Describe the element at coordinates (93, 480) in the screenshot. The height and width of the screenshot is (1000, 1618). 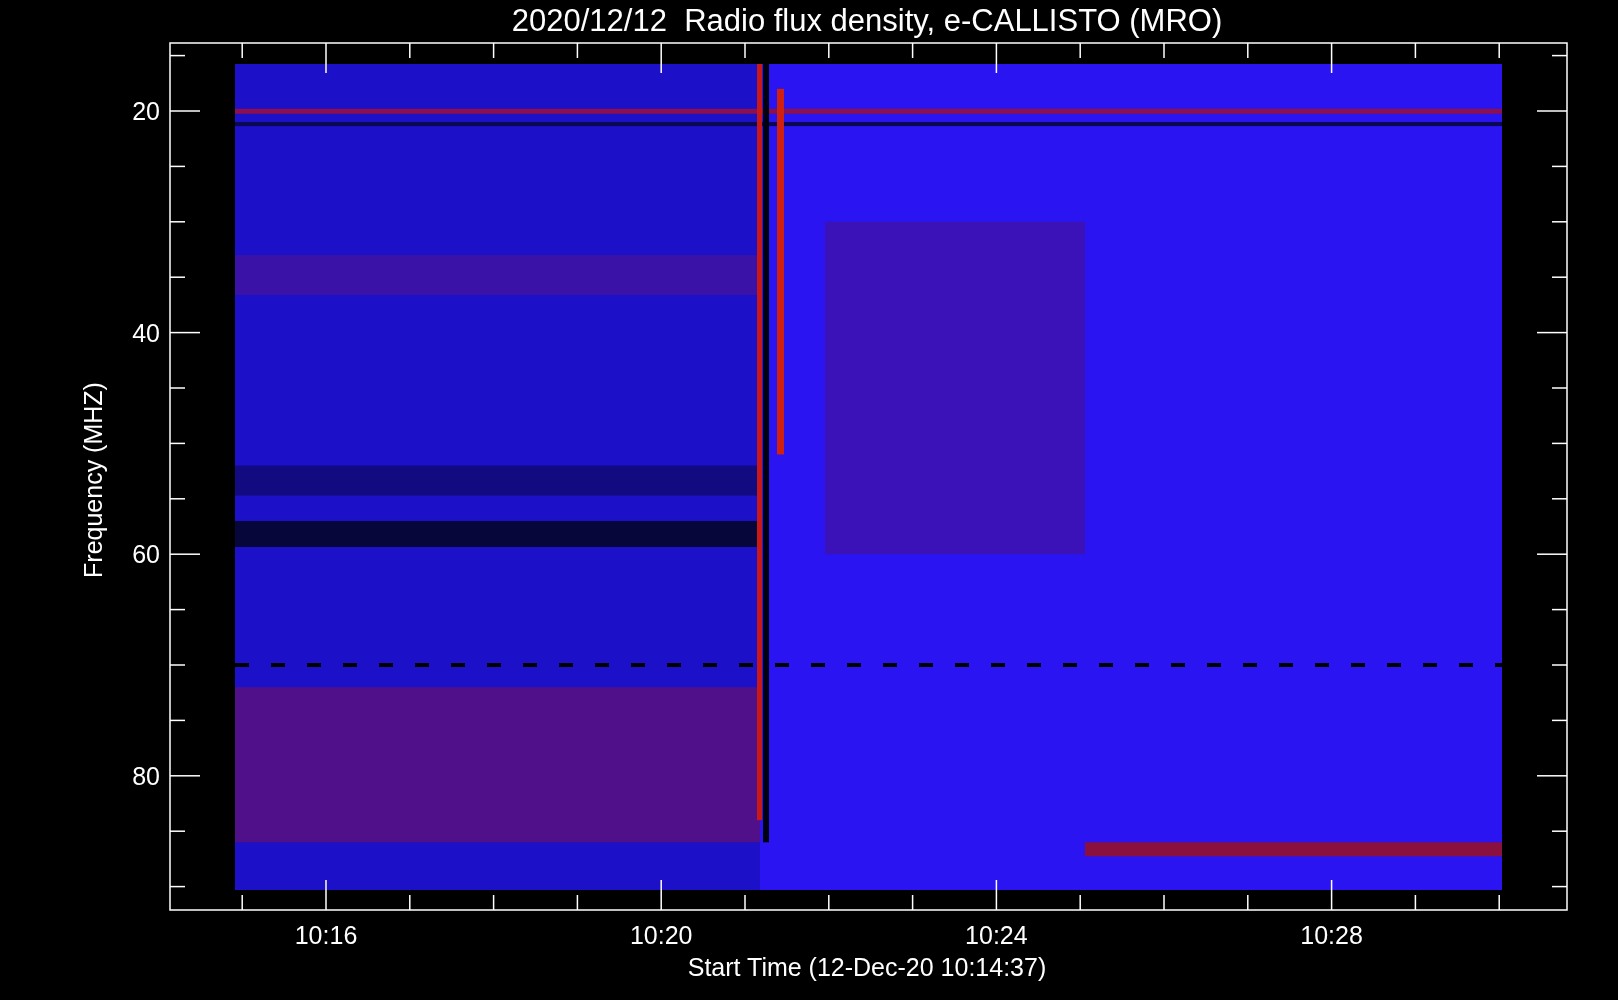
I see `y-axis-label: Frequency (MHZ)` at that location.